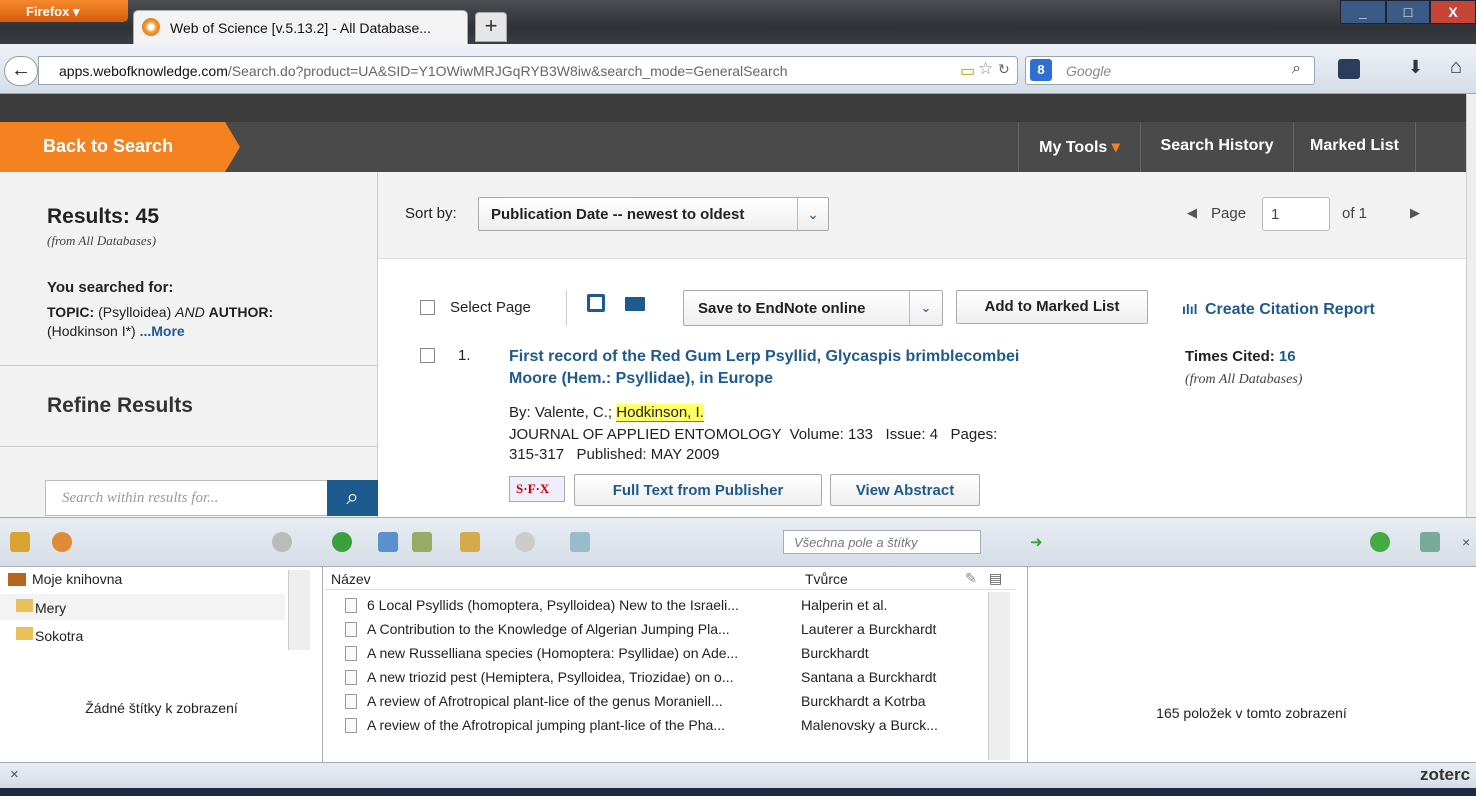  I want to click on search-icon: ⌕, so click(352, 496).